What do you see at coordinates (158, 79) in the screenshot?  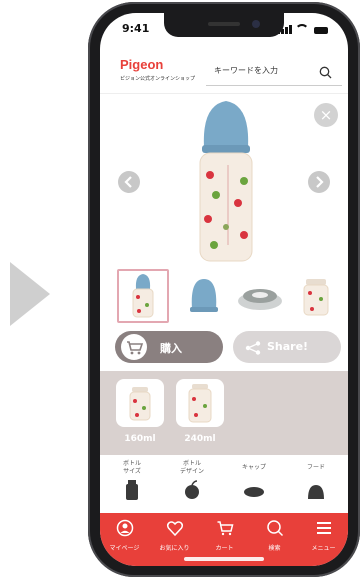 I see `brand-subtitle: ピジョン公式オンラインショップ` at bounding box center [158, 79].